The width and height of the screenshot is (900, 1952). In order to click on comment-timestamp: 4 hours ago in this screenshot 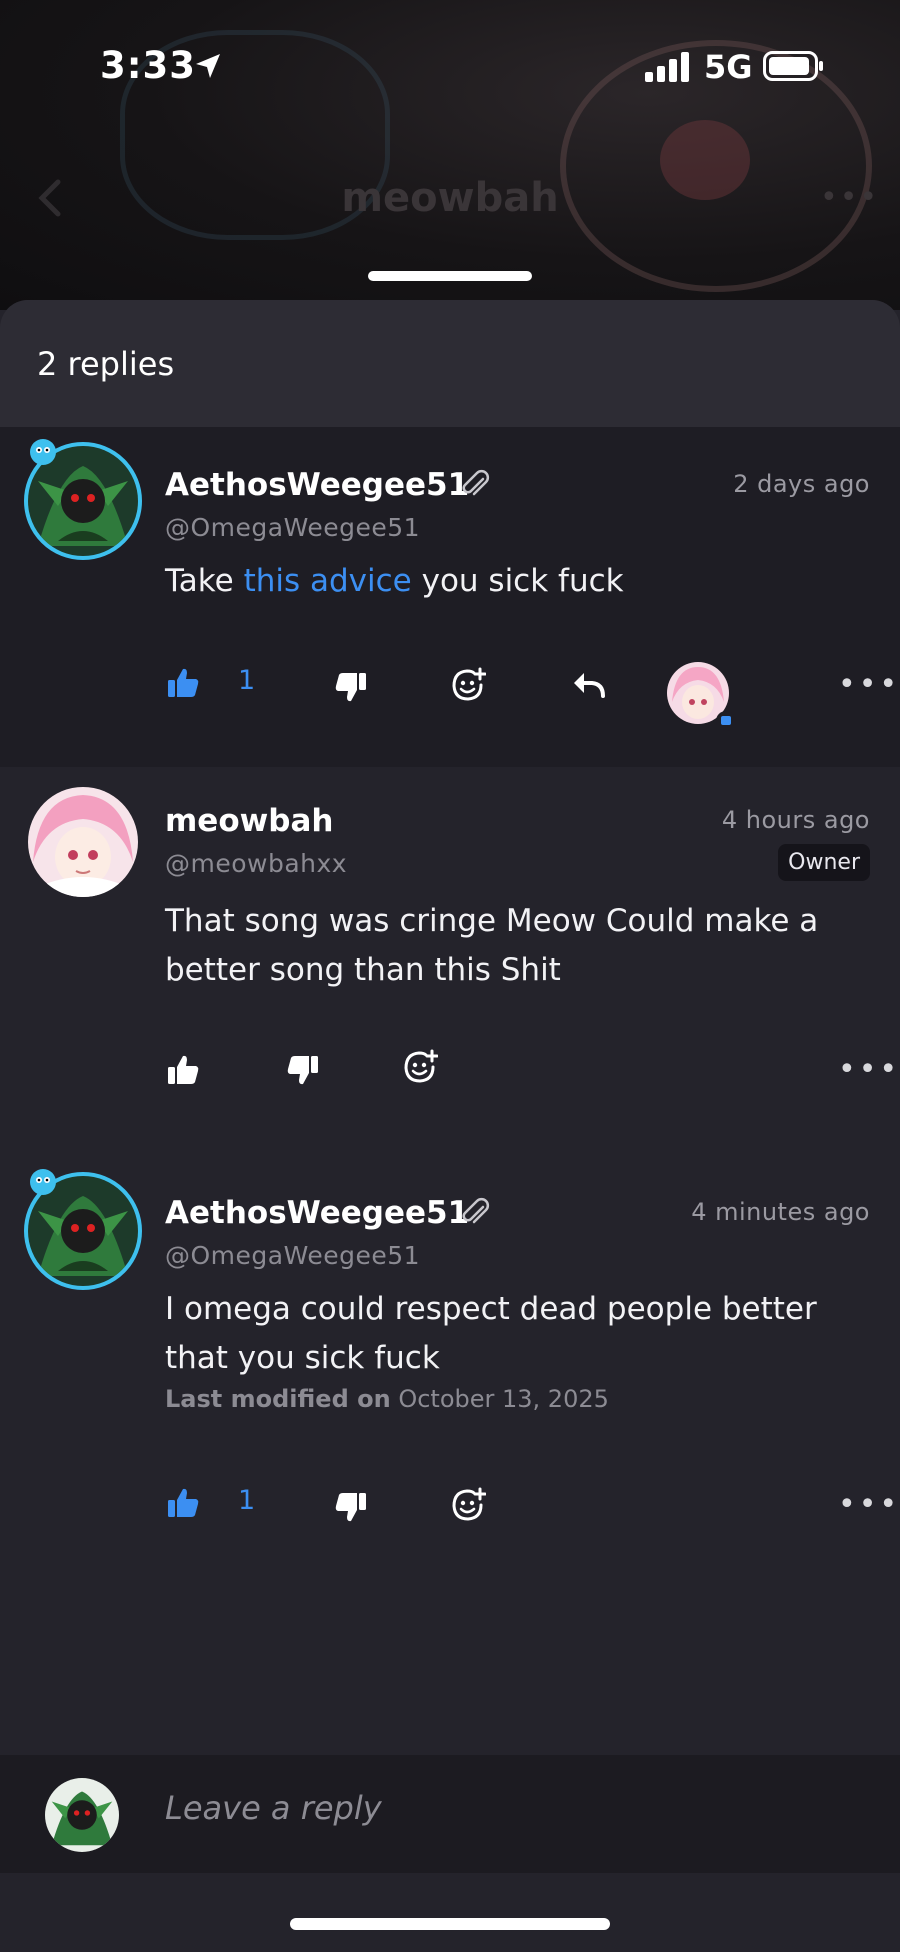, I will do `click(795, 820)`.